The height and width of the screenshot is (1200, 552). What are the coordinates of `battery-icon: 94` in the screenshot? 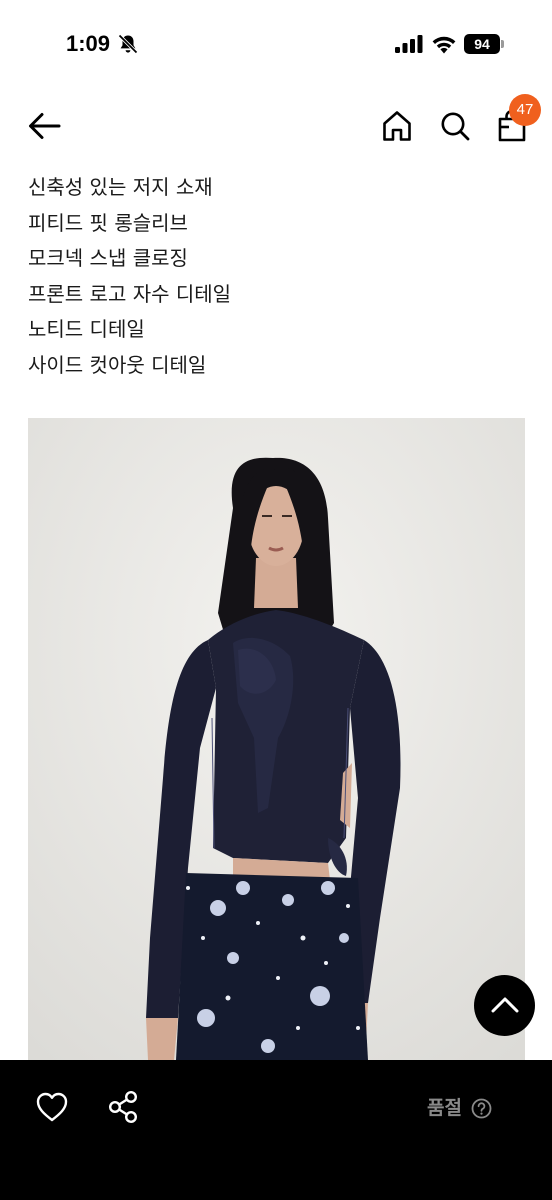 It's located at (484, 44).